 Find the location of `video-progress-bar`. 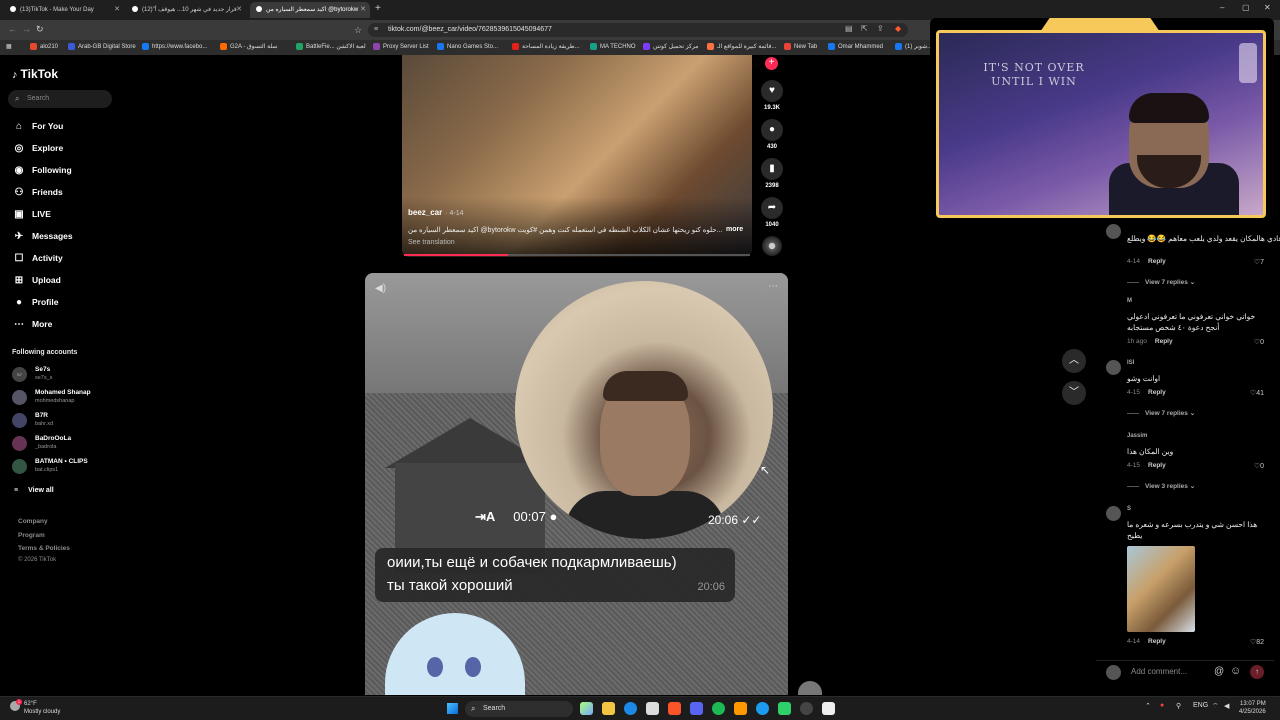

video-progress-bar is located at coordinates (577, 255).